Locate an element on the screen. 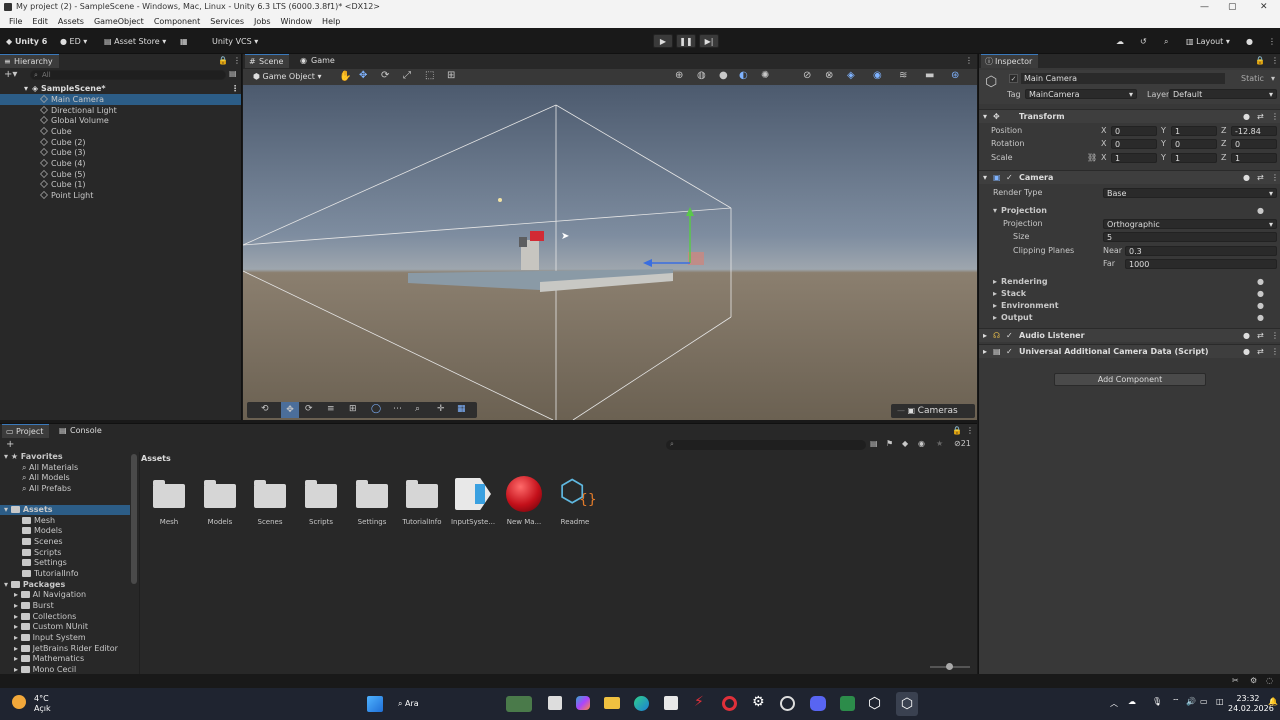 Image resolution: width=1280 pixels, height=720 pixels. tray-chevron-icon: ︿ is located at coordinates (1114, 703).